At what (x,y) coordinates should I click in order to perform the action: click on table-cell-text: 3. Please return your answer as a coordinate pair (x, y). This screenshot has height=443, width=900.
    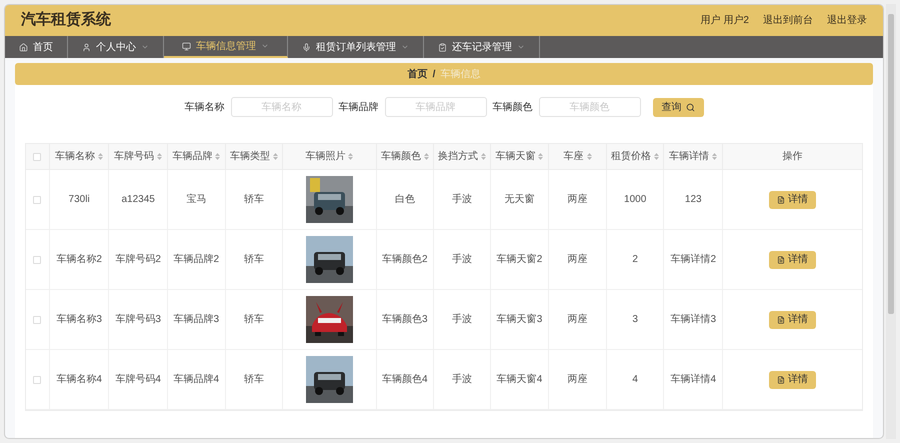
    Looking at the image, I should click on (635, 320).